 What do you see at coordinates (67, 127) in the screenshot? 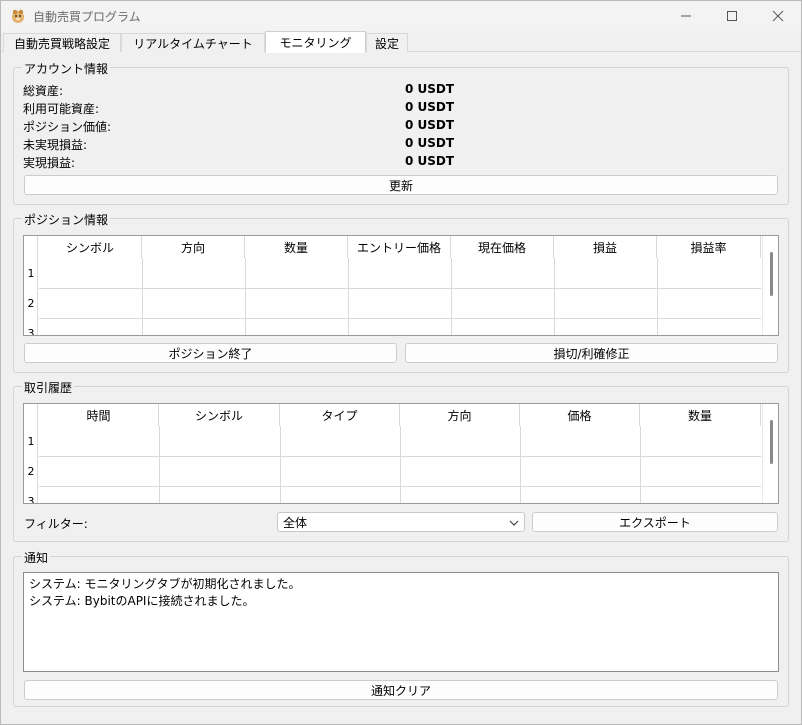
I see `position-value-label: ポジション価値:` at bounding box center [67, 127].